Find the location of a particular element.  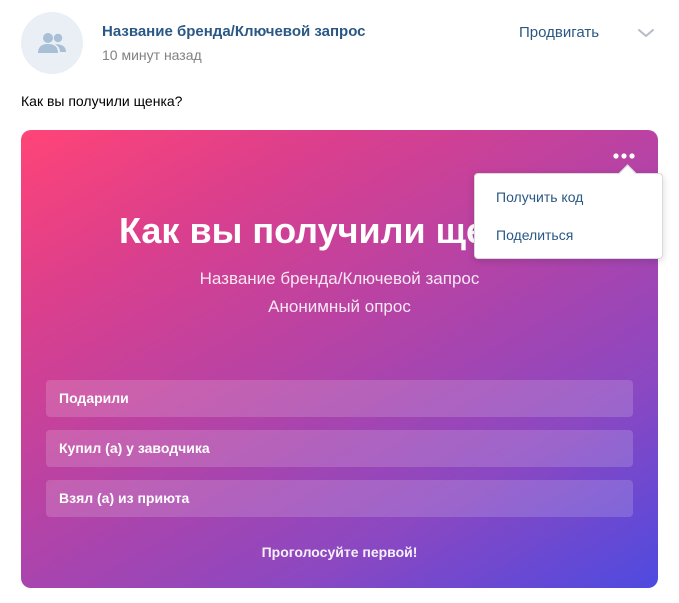

menu-item-label: Получить код is located at coordinates (540, 197).